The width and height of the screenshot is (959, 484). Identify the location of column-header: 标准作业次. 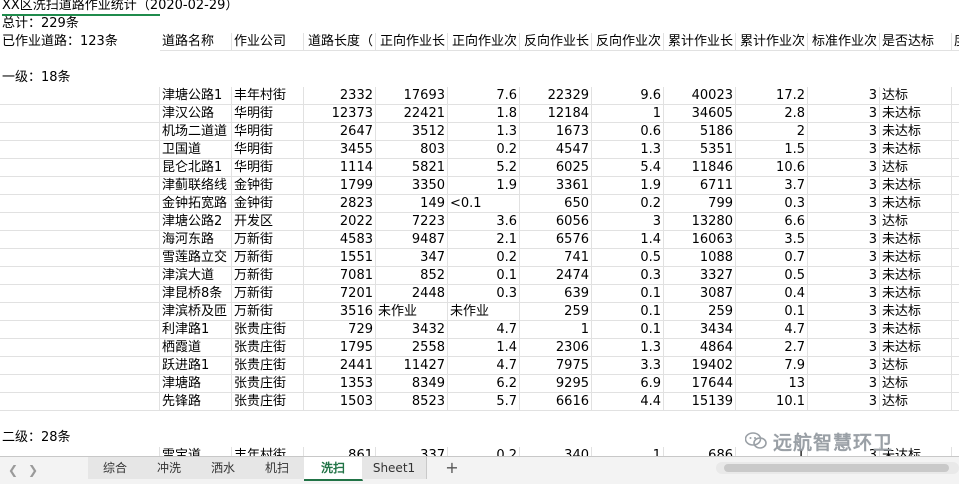
(844, 42).